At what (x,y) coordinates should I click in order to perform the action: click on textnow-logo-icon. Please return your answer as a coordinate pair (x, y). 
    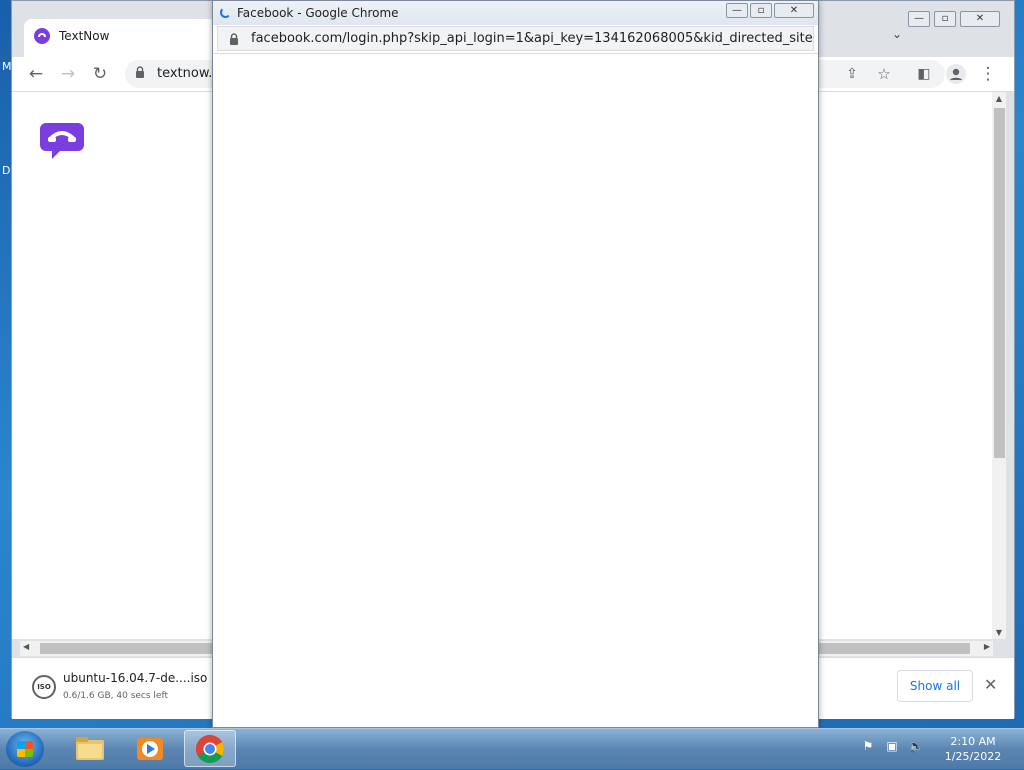
    Looking at the image, I should click on (62, 141).